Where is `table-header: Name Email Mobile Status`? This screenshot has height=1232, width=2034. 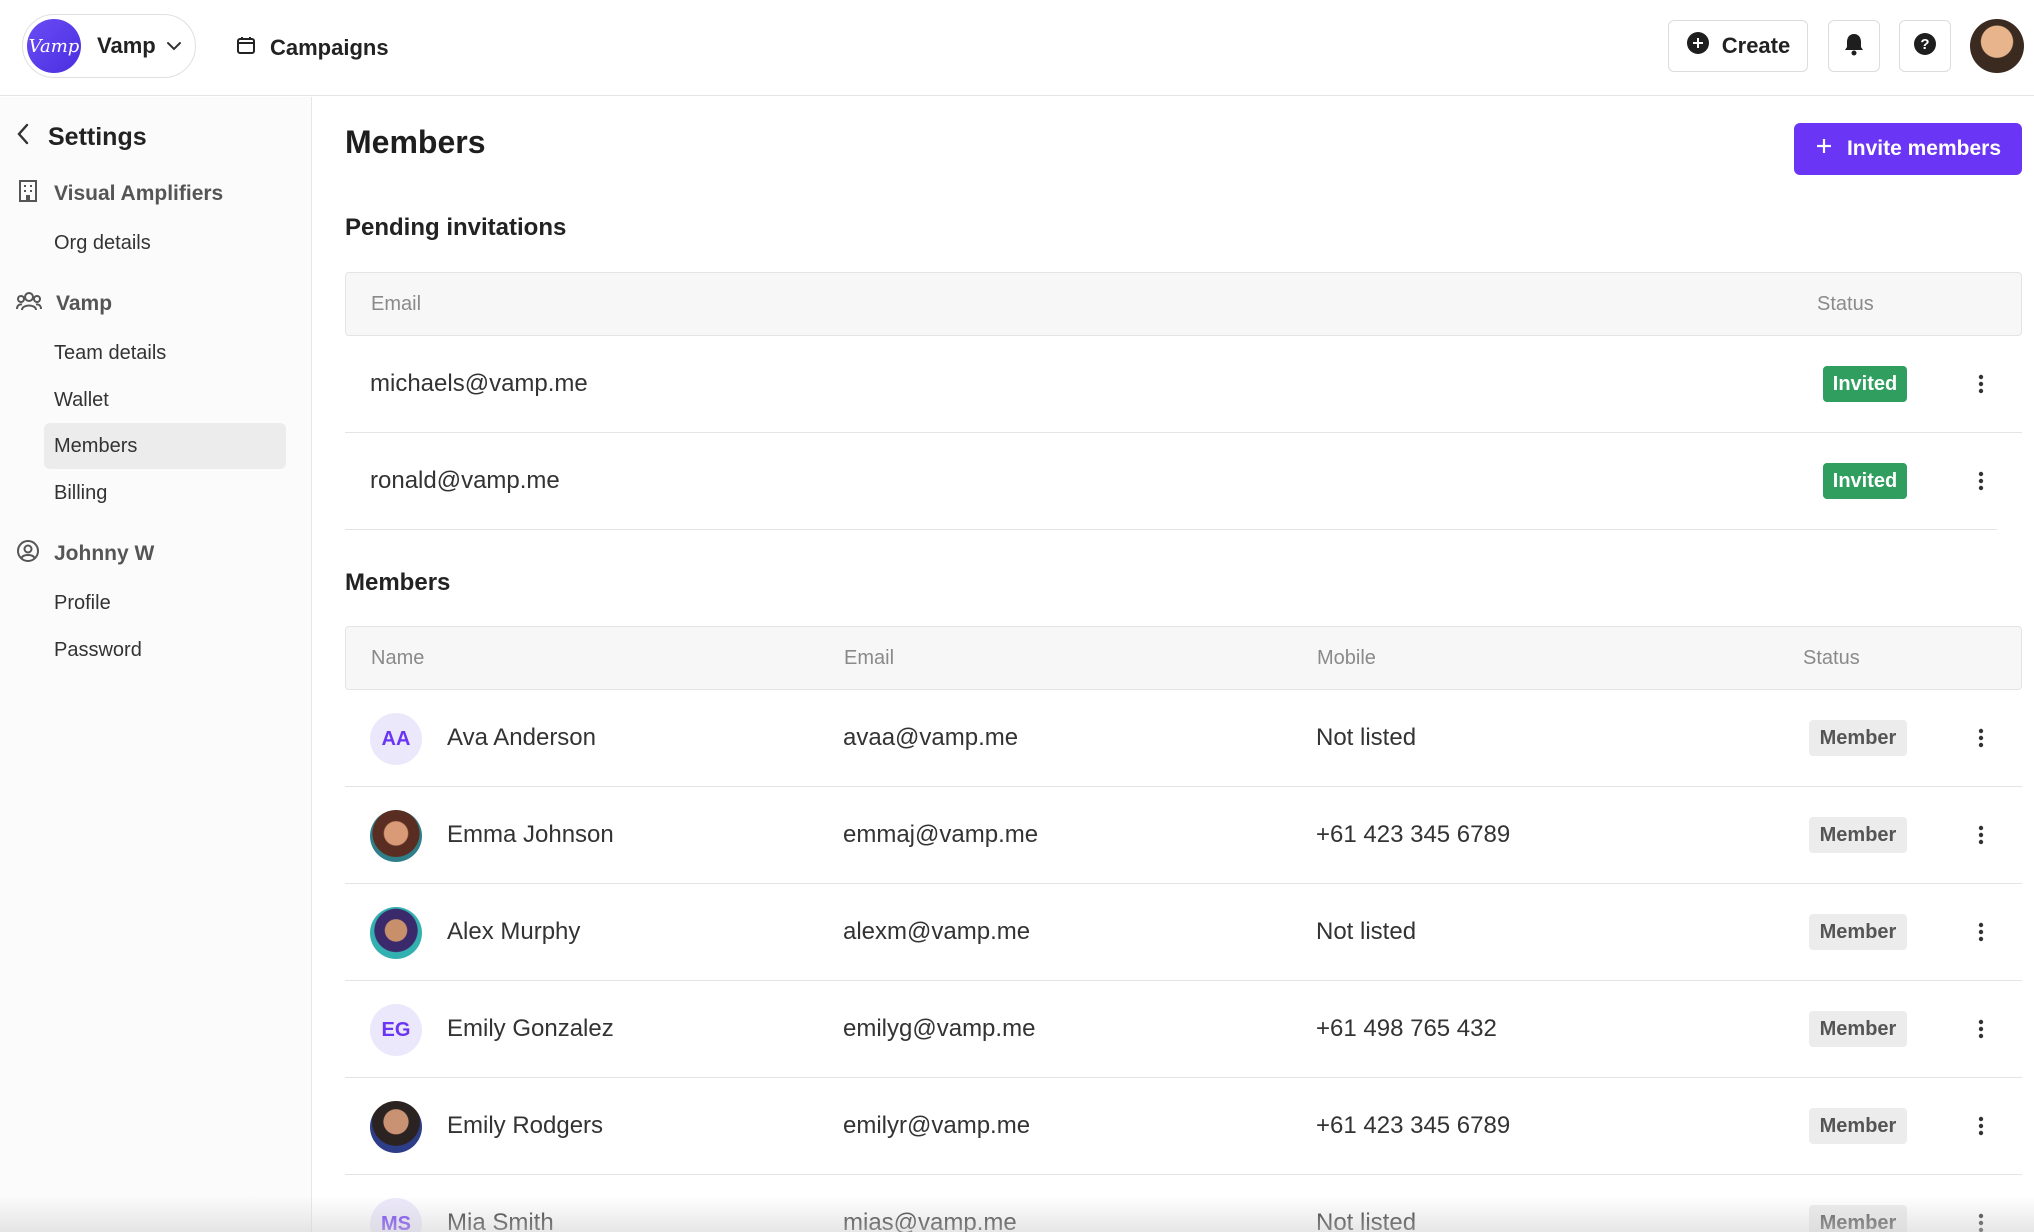 table-header: Name Email Mobile Status is located at coordinates (1183, 658).